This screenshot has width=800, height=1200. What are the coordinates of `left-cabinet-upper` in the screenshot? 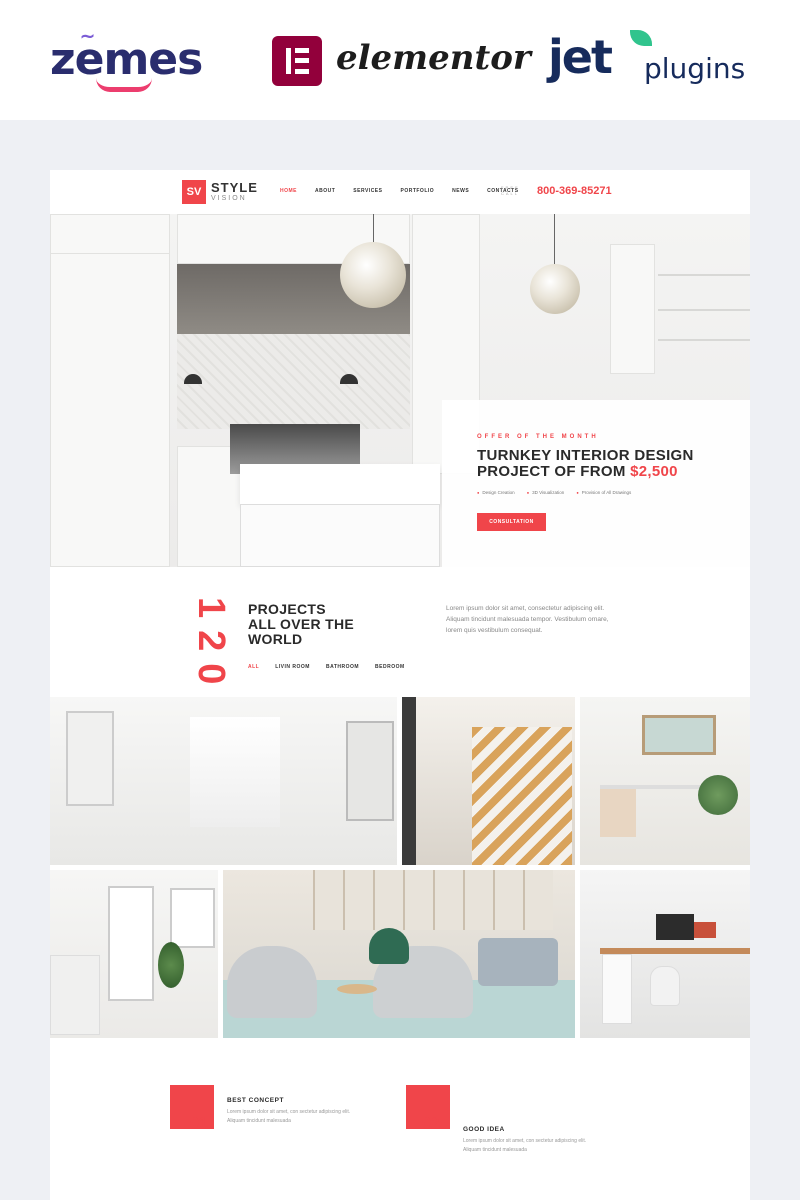 It's located at (110, 234).